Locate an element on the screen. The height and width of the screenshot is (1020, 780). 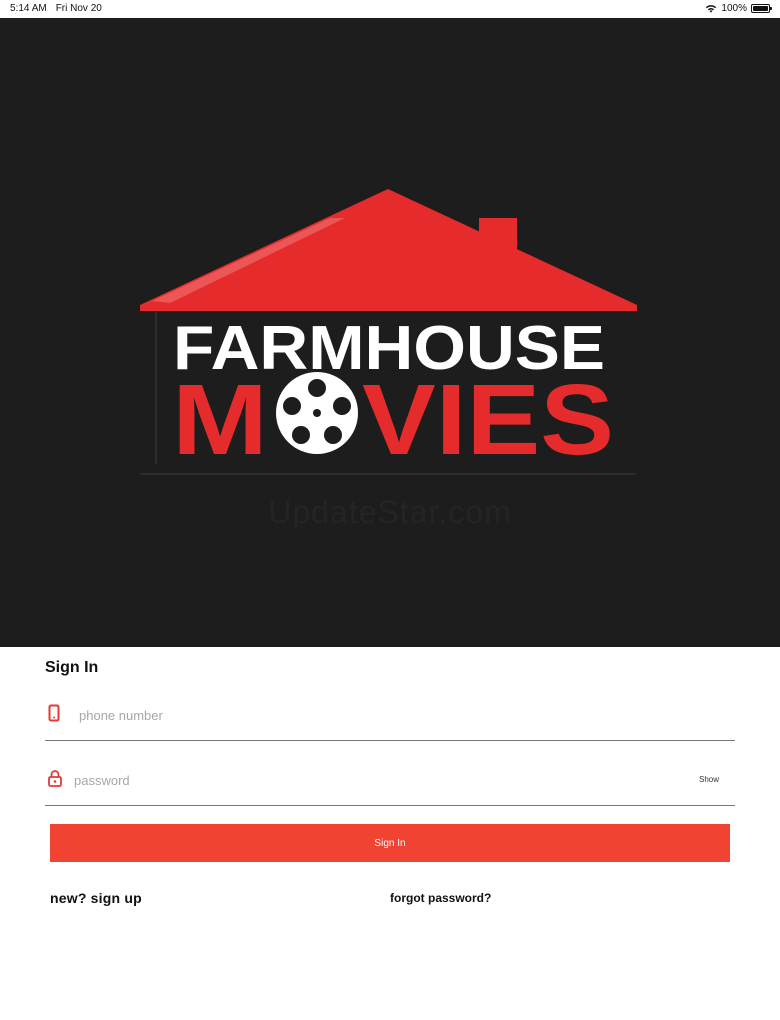
status-time: 5:14 AM is located at coordinates (28, 8).